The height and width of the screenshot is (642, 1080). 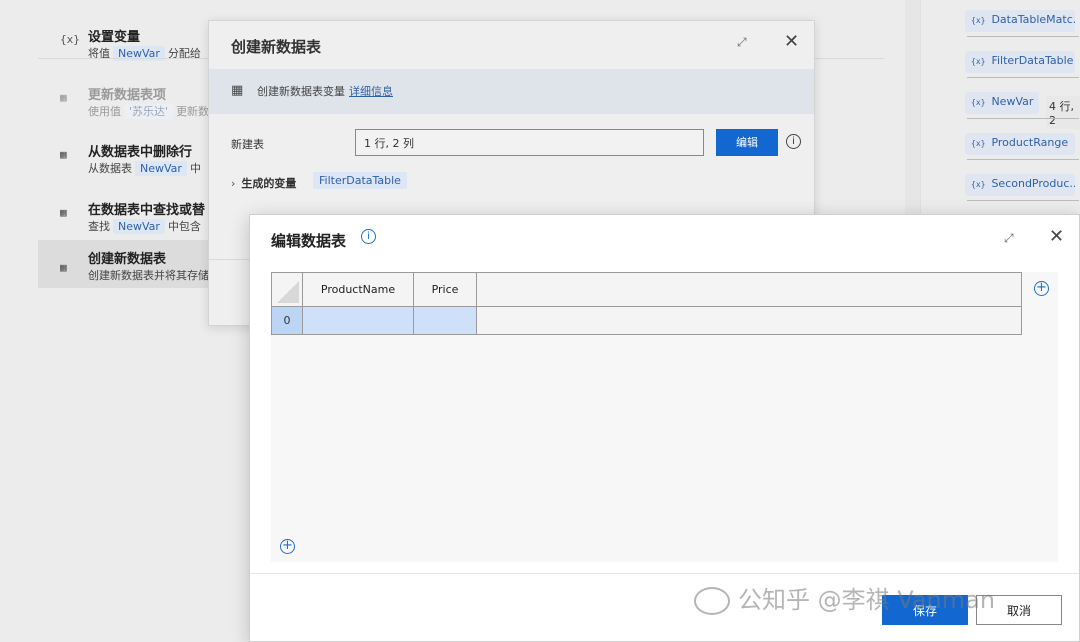 What do you see at coordinates (511, 91) in the screenshot?
I see `info-bar: ▦ 创建新数据表变量详细信息` at bounding box center [511, 91].